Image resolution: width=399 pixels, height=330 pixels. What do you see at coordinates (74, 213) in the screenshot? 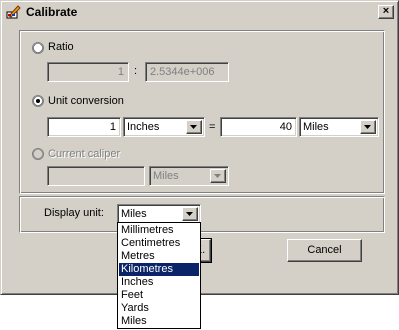
I see `display-unit-label: Display unit:` at bounding box center [74, 213].